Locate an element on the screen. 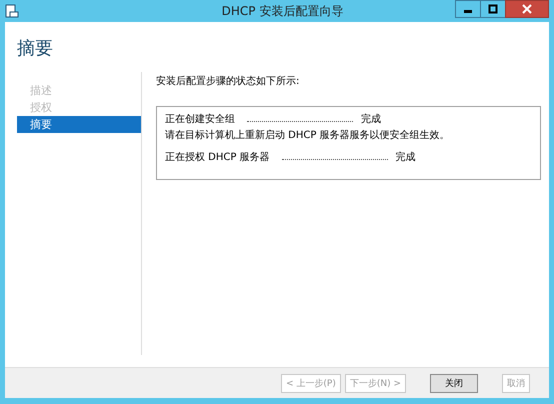  maximize-button is located at coordinates (493, 9).